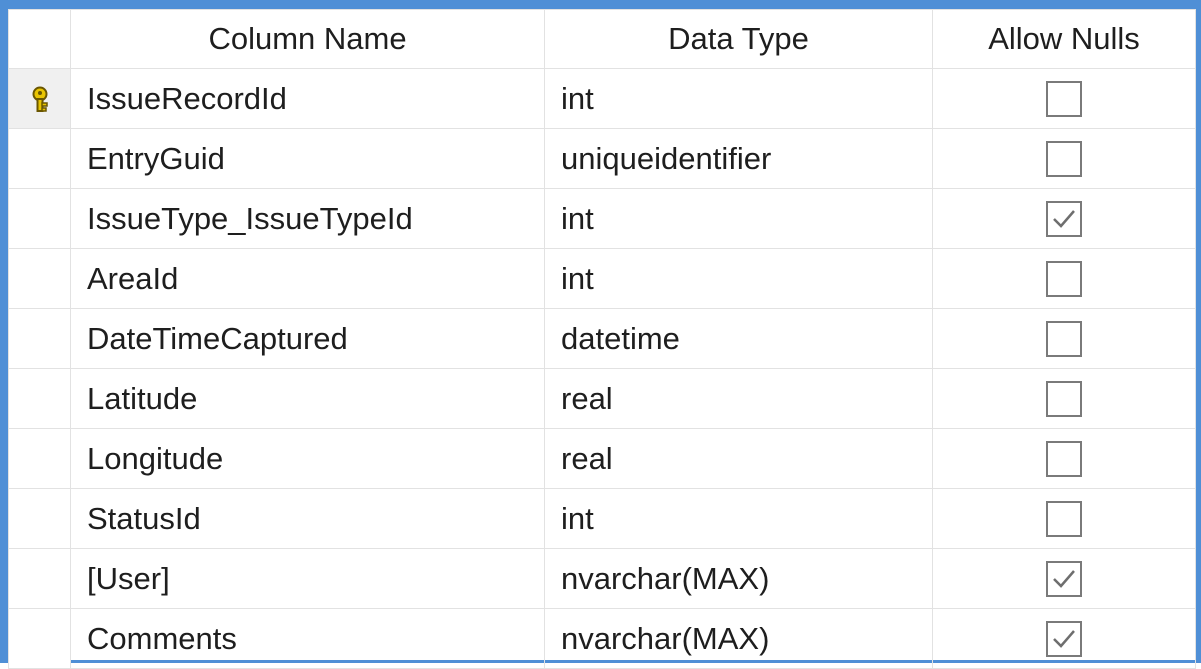 This screenshot has width=1201, height=669. I want to click on table-row: Latitude real, so click(602, 398).